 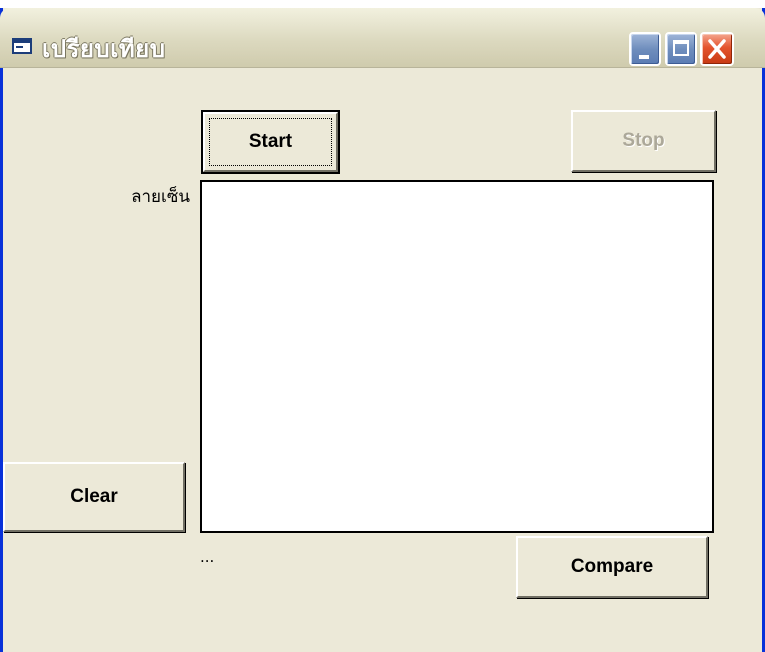 I want to click on start-button: Start, so click(x=270, y=142).